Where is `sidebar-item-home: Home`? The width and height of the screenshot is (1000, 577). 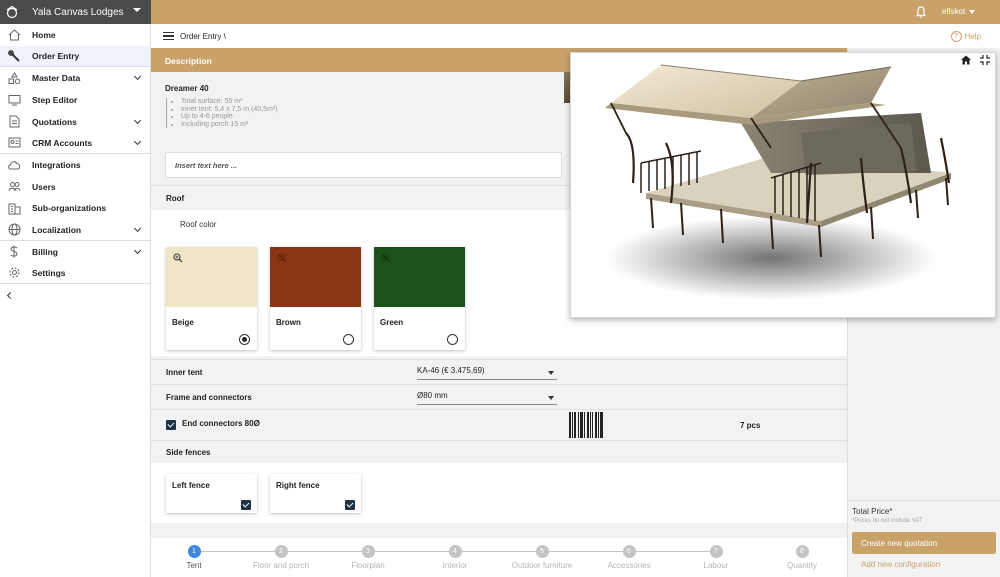 sidebar-item-home: Home is located at coordinates (75, 35).